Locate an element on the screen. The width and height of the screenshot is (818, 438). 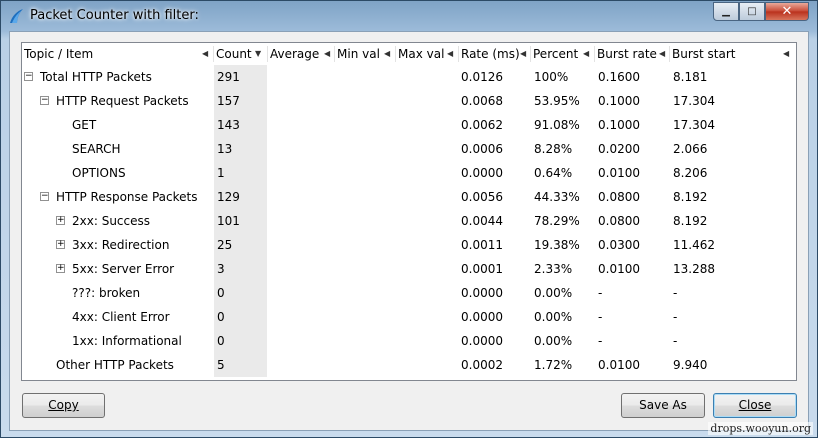
burst-rate-cell: 0.1000 is located at coordinates (619, 125).